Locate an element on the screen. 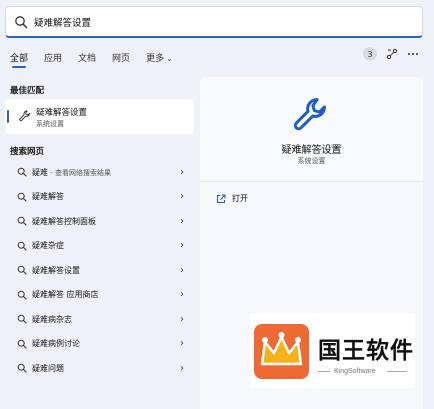 Image resolution: width=434 pixels, height=409 pixels. web-result-text: 疑难杂症 is located at coordinates (48, 246).